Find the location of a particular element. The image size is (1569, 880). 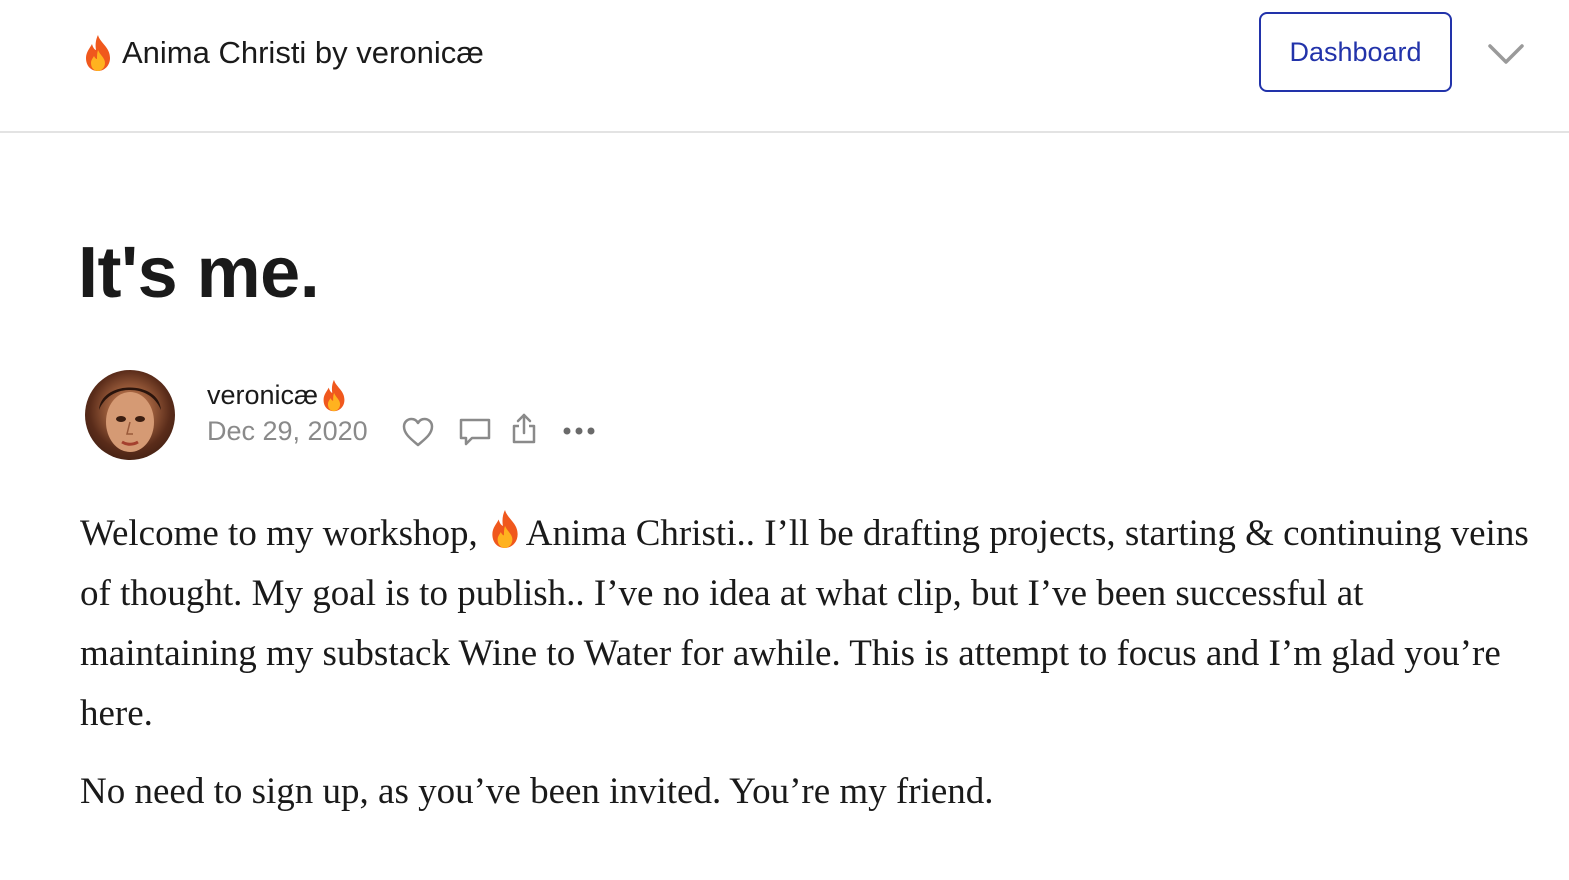

more-icon is located at coordinates (579, 433).